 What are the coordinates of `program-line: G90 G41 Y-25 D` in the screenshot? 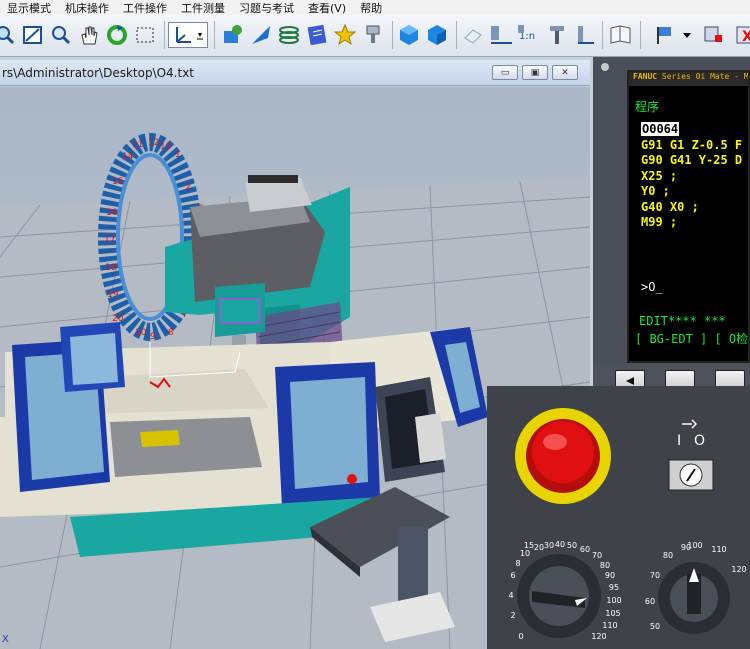 It's located at (692, 160).